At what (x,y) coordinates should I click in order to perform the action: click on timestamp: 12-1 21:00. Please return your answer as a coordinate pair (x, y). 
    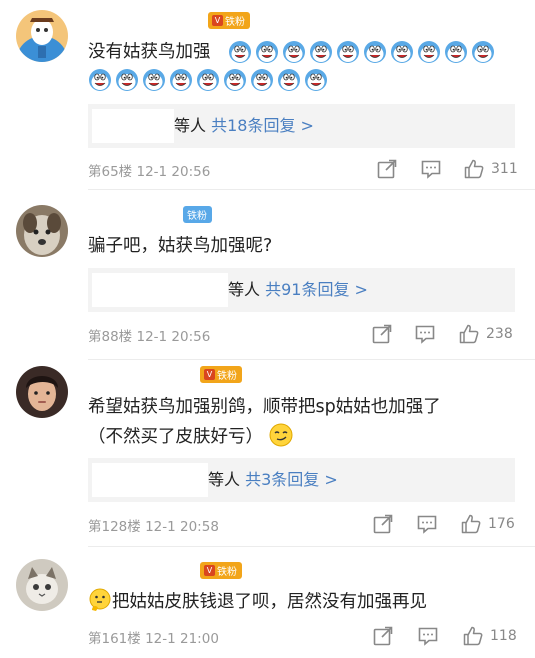
    Looking at the image, I should click on (182, 639).